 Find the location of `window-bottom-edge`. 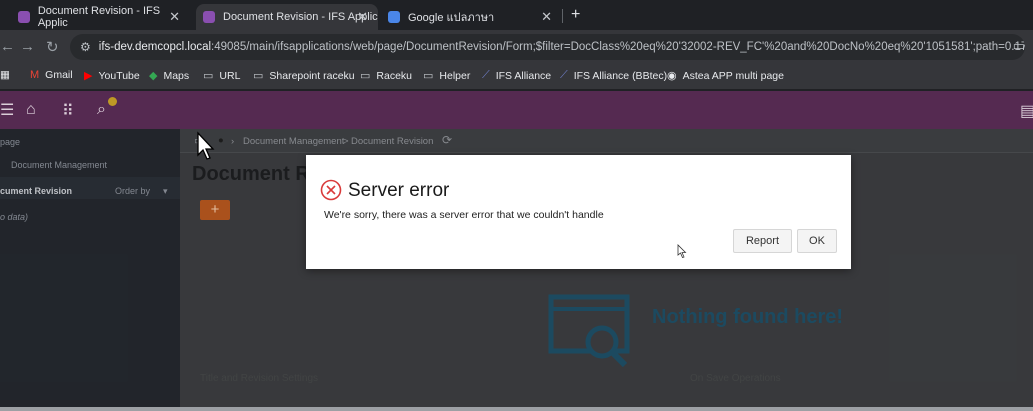

window-bottom-edge is located at coordinates (516, 409).